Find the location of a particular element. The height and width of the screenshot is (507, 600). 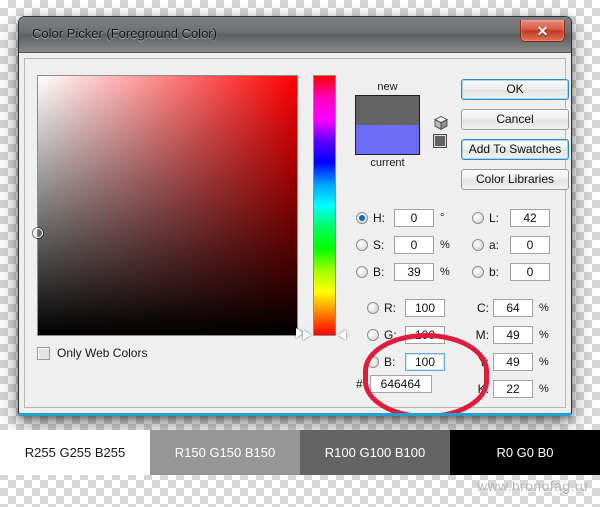

unit-black: % is located at coordinates (544, 388).